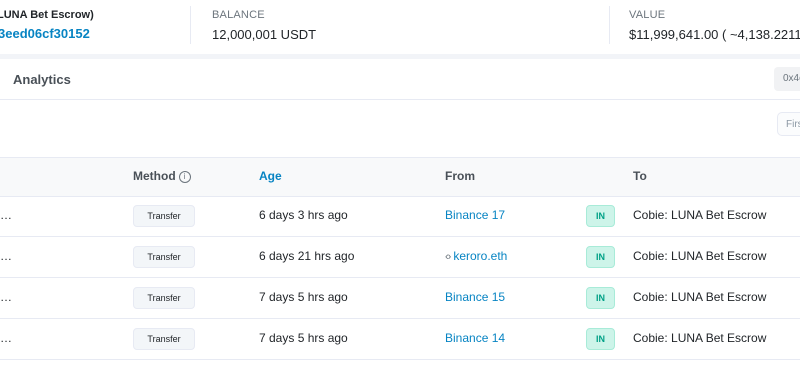 The image size is (800, 373). Describe the element at coordinates (400, 177) in the screenshot. I see `table-header: Method i Age From To` at that location.